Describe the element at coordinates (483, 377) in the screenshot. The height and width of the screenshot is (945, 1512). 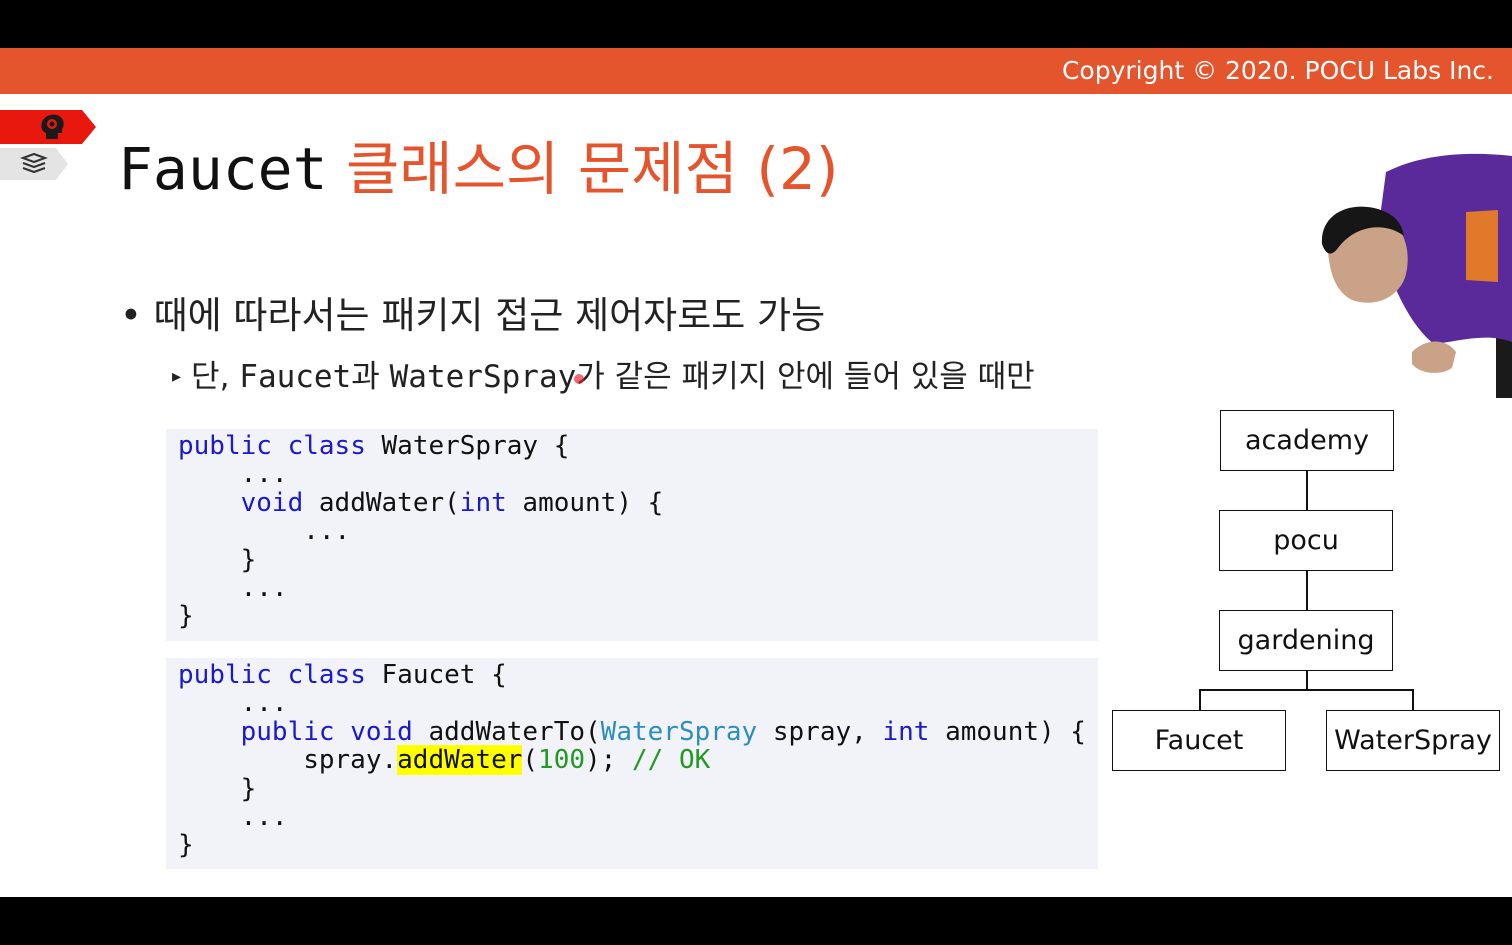
I see `sub-bullet-code-waterspray: WaterSpray` at that location.